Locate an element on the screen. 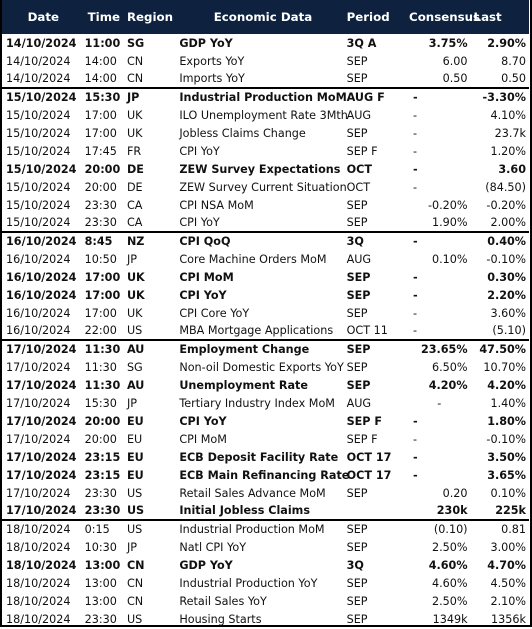  cell-time: 13:00 is located at coordinates (100, 583).